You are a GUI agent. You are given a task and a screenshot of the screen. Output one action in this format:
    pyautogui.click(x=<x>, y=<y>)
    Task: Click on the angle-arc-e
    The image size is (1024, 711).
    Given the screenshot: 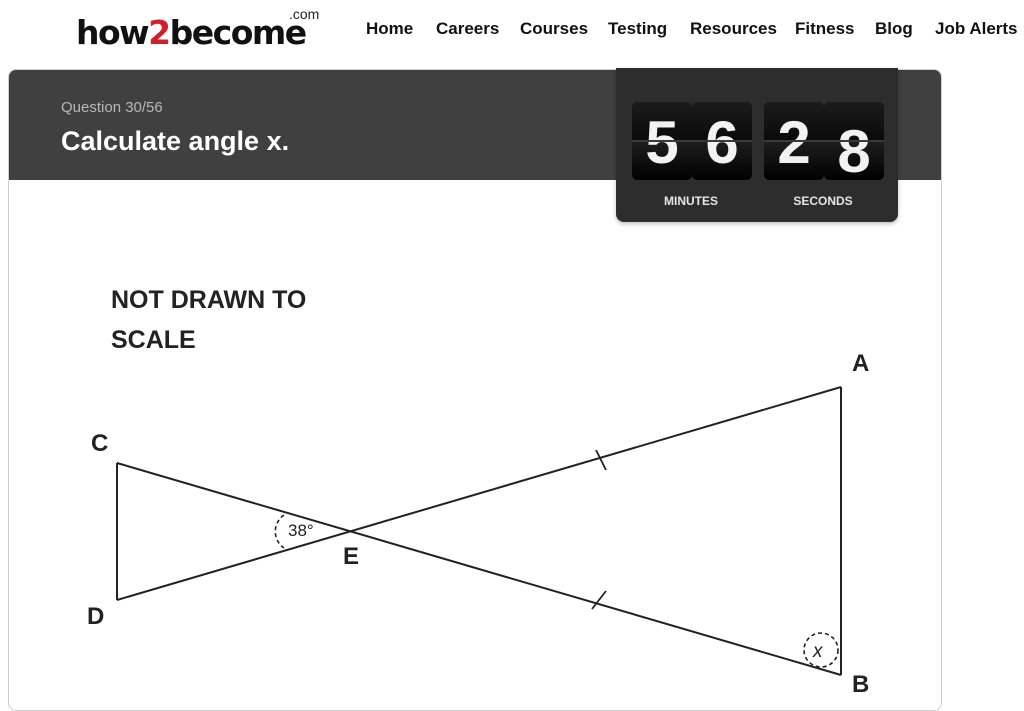 What is the action you would take?
    pyautogui.click(x=279, y=531)
    